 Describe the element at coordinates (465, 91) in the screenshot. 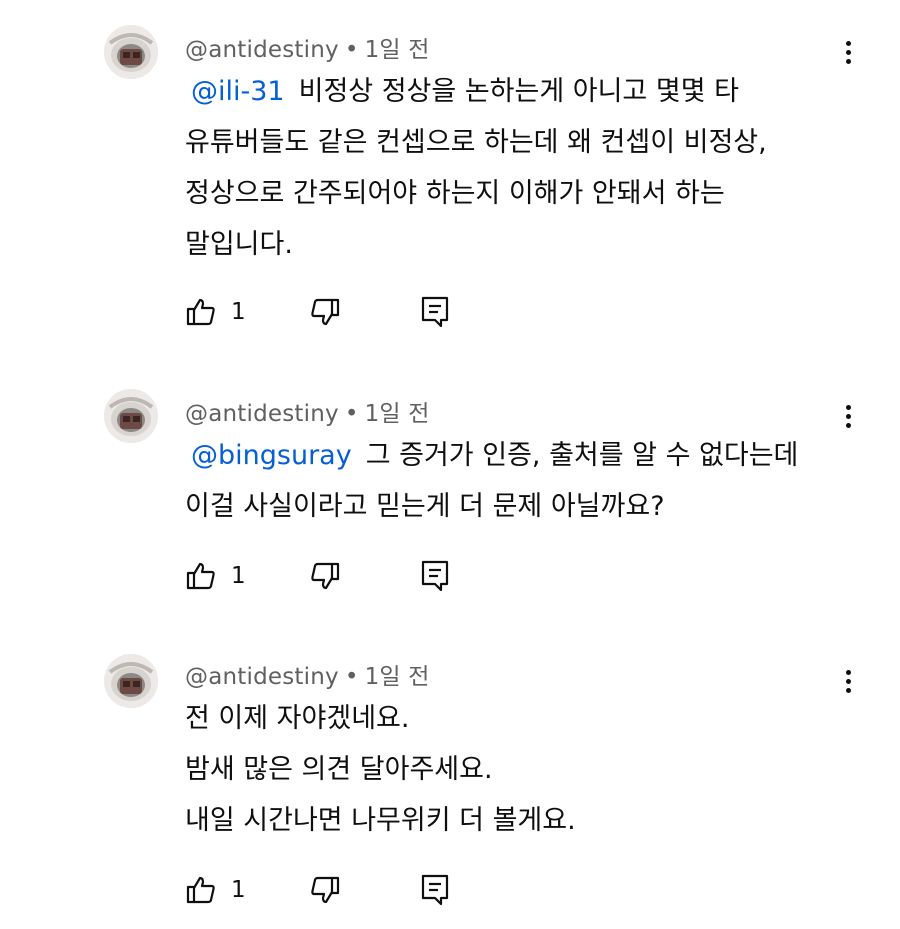

I see `comment-line: @ili-31 비정상 정상을 논하는게 아니고 몇몇 타` at that location.